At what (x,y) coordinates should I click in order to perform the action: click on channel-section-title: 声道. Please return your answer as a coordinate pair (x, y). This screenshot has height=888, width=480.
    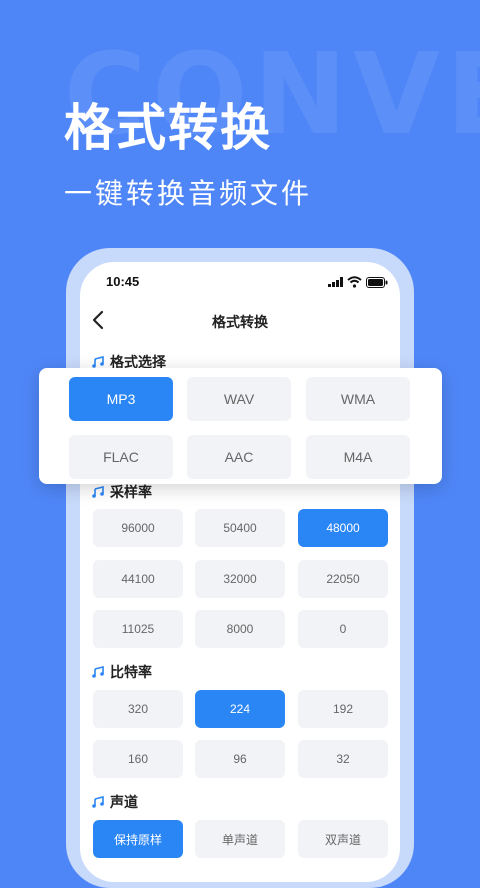
    Looking at the image, I should click on (115, 802).